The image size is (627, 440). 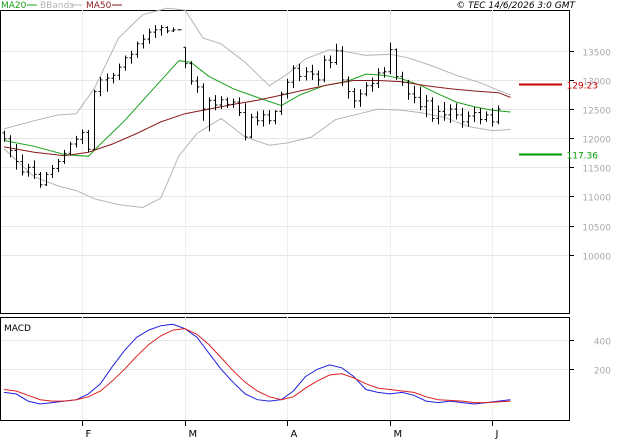 I want to click on price-tick-label: 12500, so click(x=596, y=112).